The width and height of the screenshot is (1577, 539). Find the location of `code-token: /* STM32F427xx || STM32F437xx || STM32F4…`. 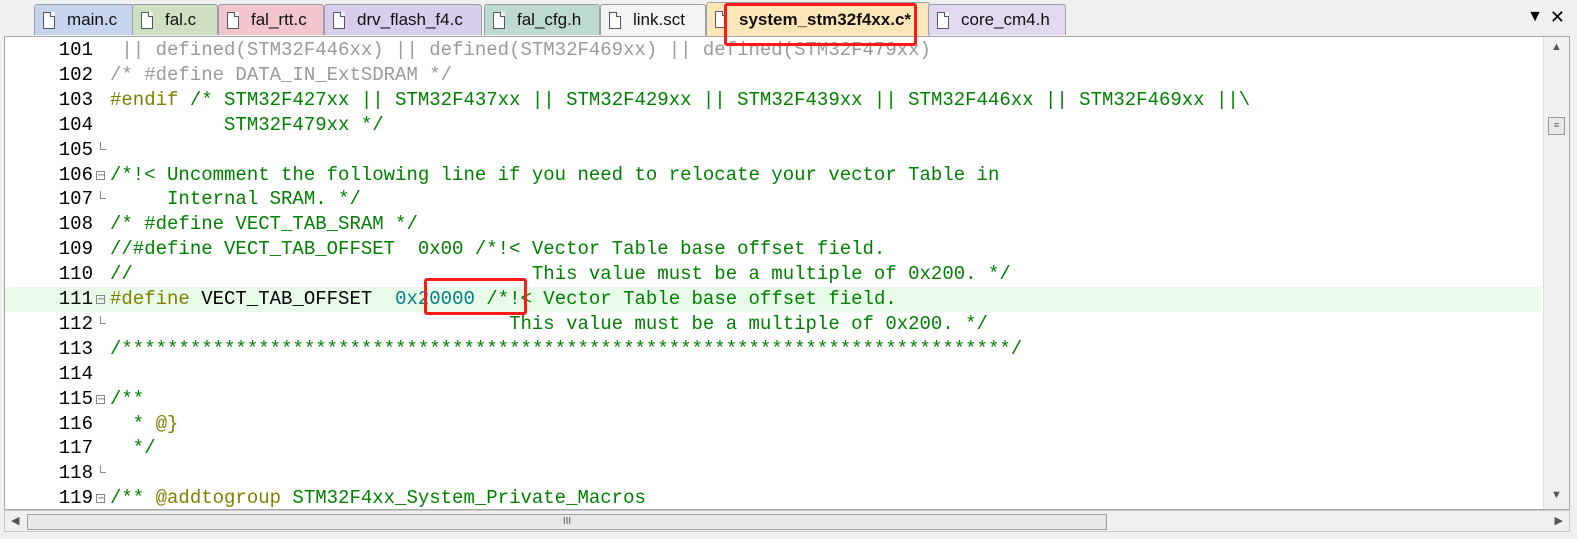

code-token: /* STM32F427xx || STM32F437xx || STM32F4… is located at coordinates (714, 99).